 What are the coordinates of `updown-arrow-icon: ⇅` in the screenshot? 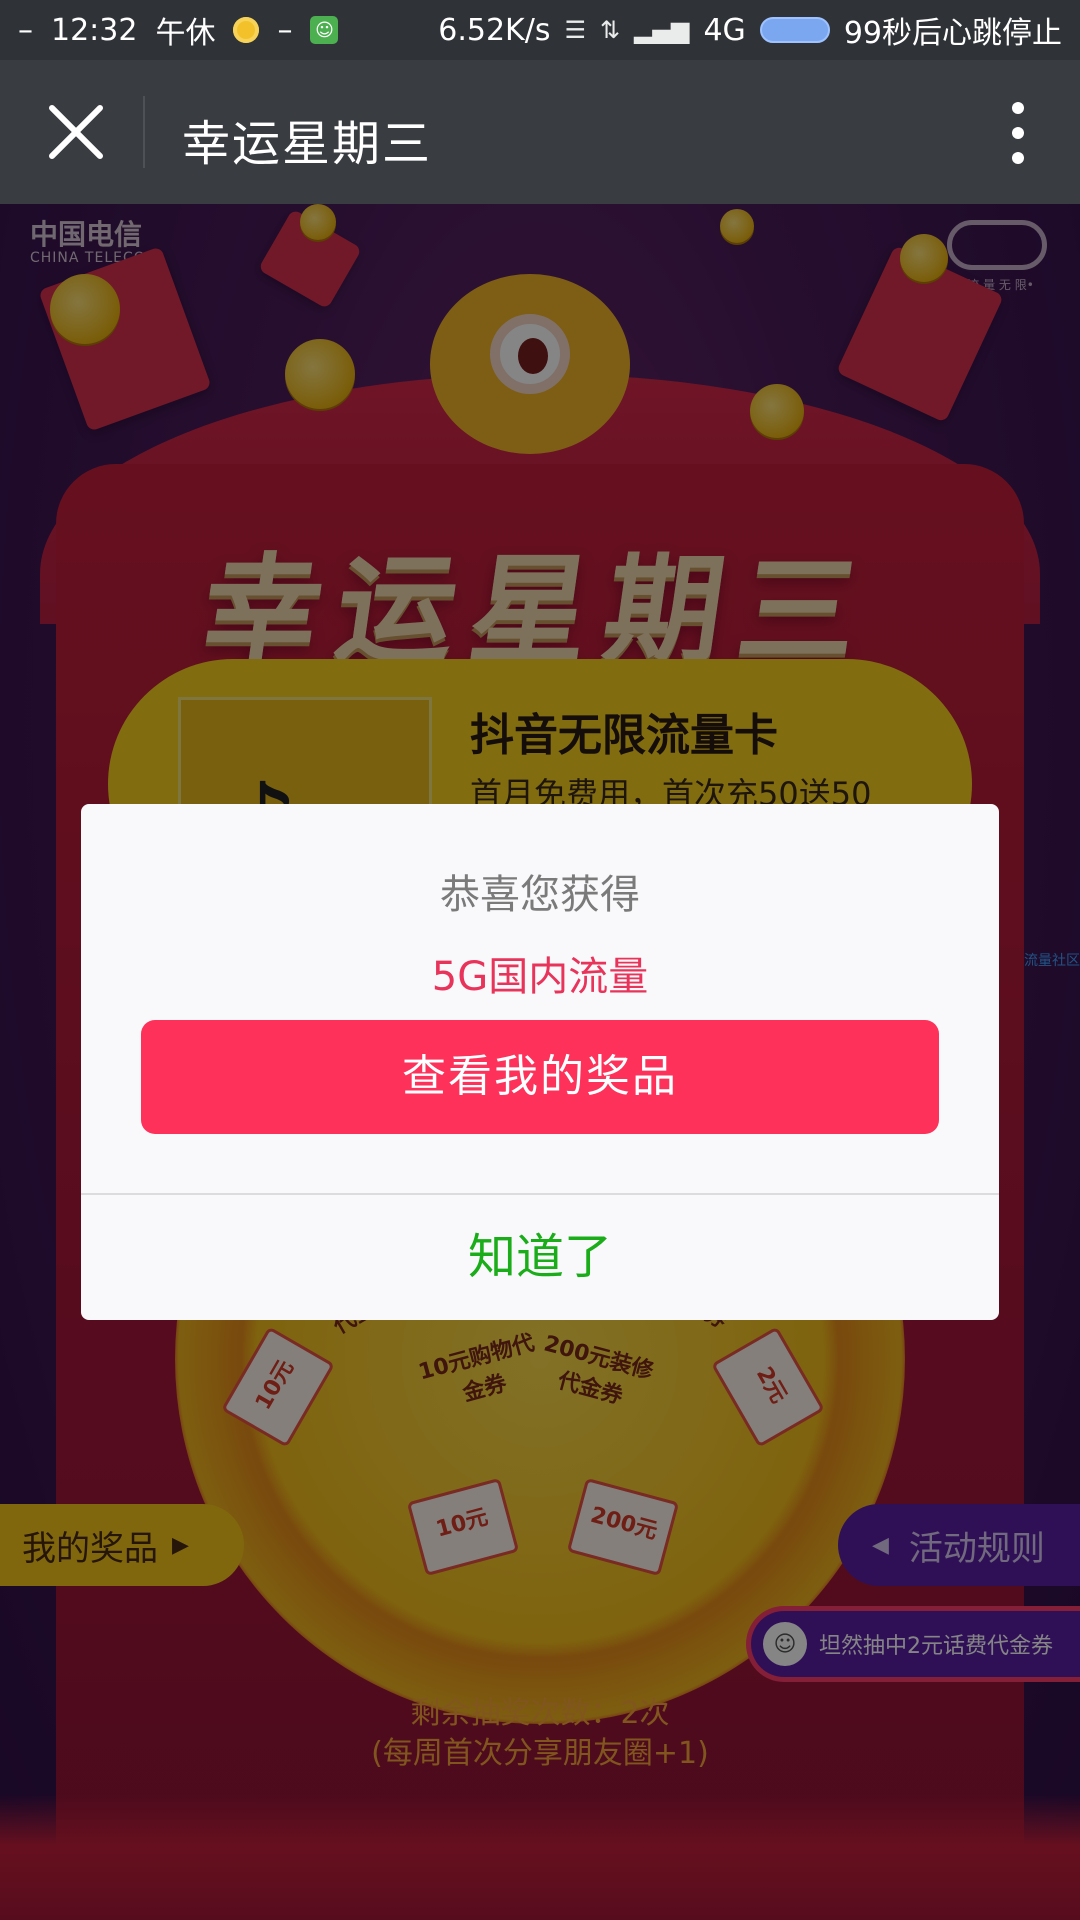 It's located at (610, 30).